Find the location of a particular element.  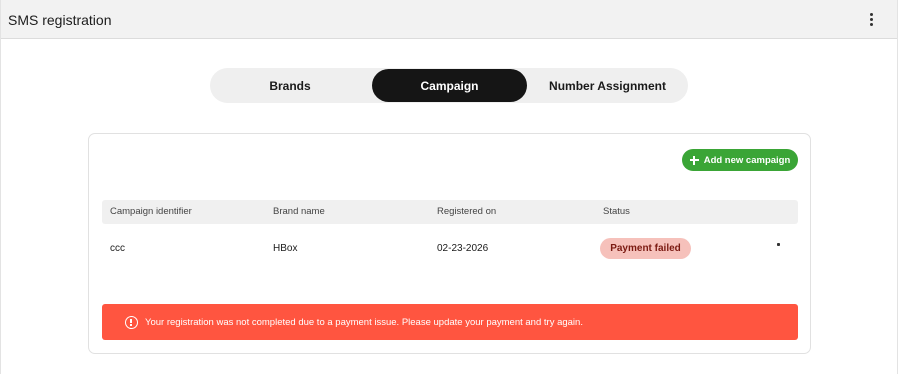

tab-campaign: Campaign is located at coordinates (449, 85).